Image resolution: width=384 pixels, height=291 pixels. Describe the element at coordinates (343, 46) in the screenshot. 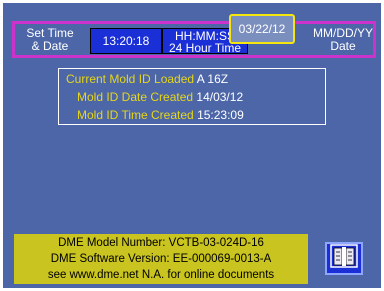

I see `date-format-line2: Date` at that location.